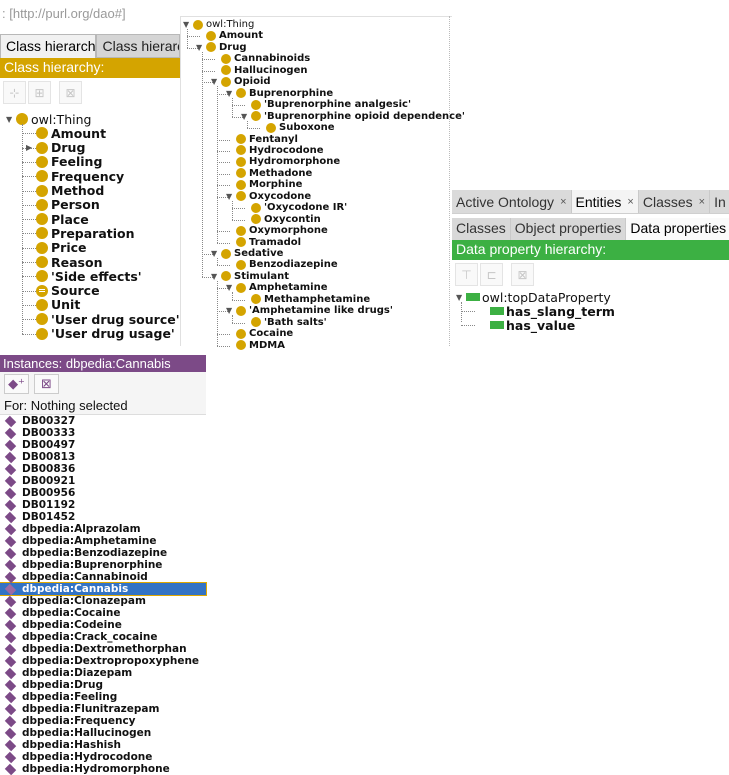  I want to click on tree-node: Methadone, so click(274, 173).